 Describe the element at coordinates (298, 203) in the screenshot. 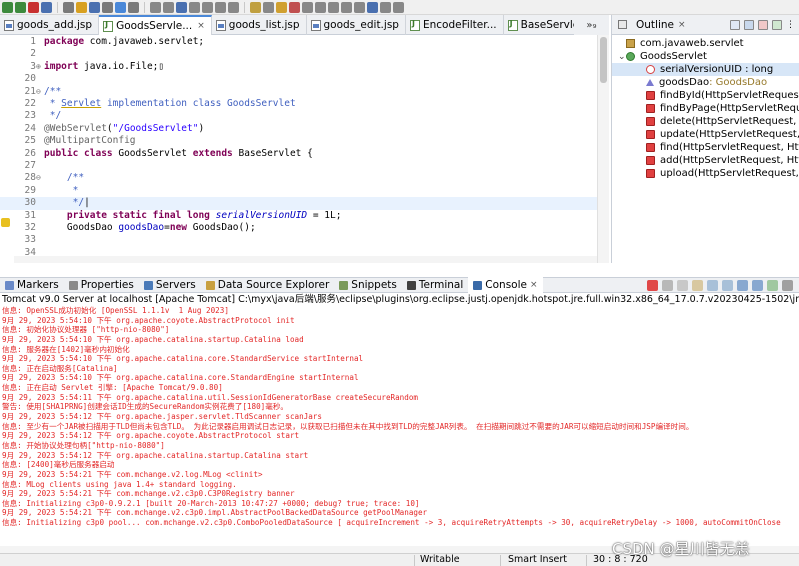

I see `code-line: 30 */|` at that location.